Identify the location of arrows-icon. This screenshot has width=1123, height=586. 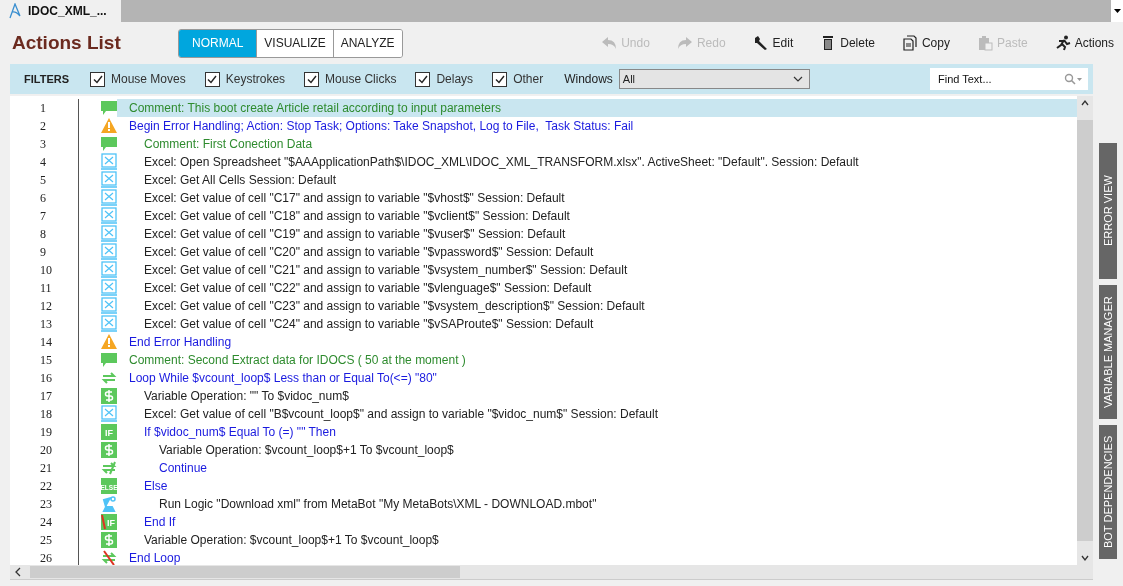
(109, 468).